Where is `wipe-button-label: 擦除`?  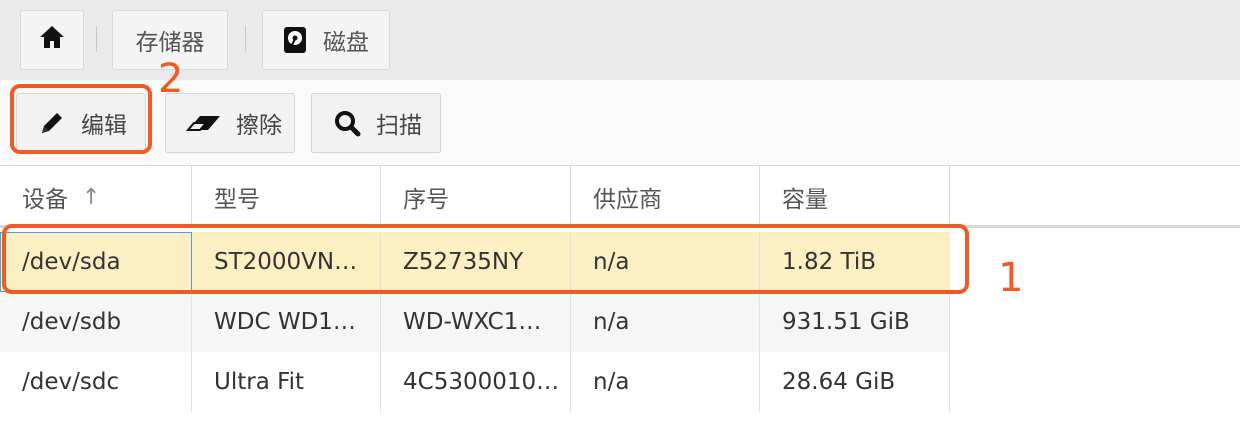 wipe-button-label: 擦除 is located at coordinates (259, 126).